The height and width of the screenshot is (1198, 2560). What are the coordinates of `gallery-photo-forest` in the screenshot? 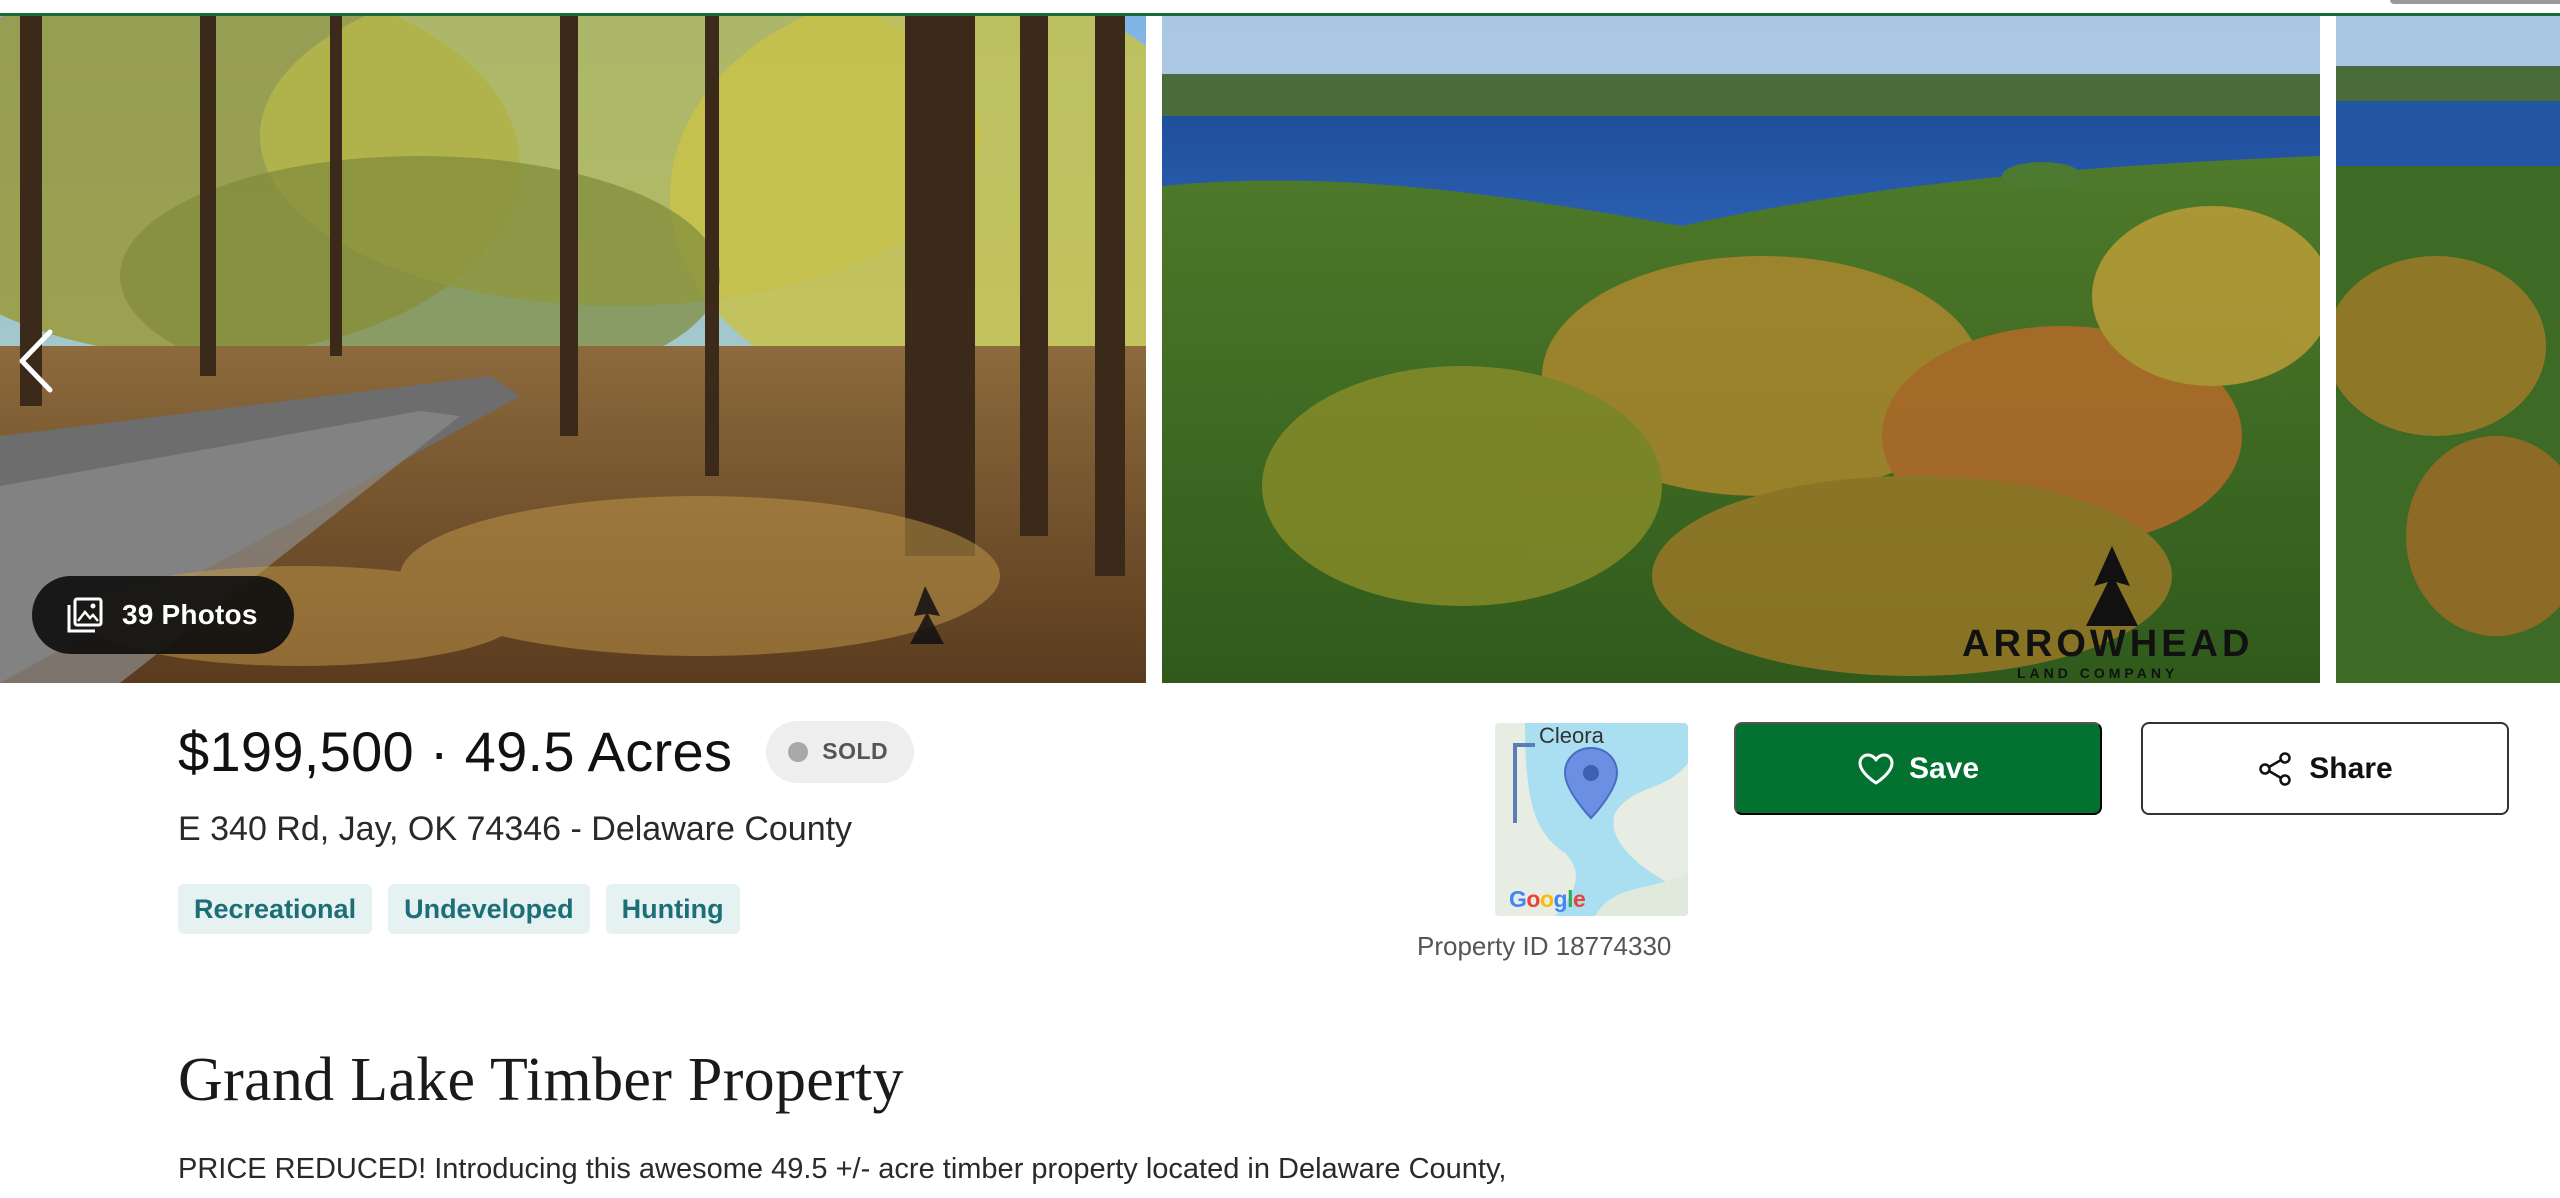 It's located at (2448, 349).